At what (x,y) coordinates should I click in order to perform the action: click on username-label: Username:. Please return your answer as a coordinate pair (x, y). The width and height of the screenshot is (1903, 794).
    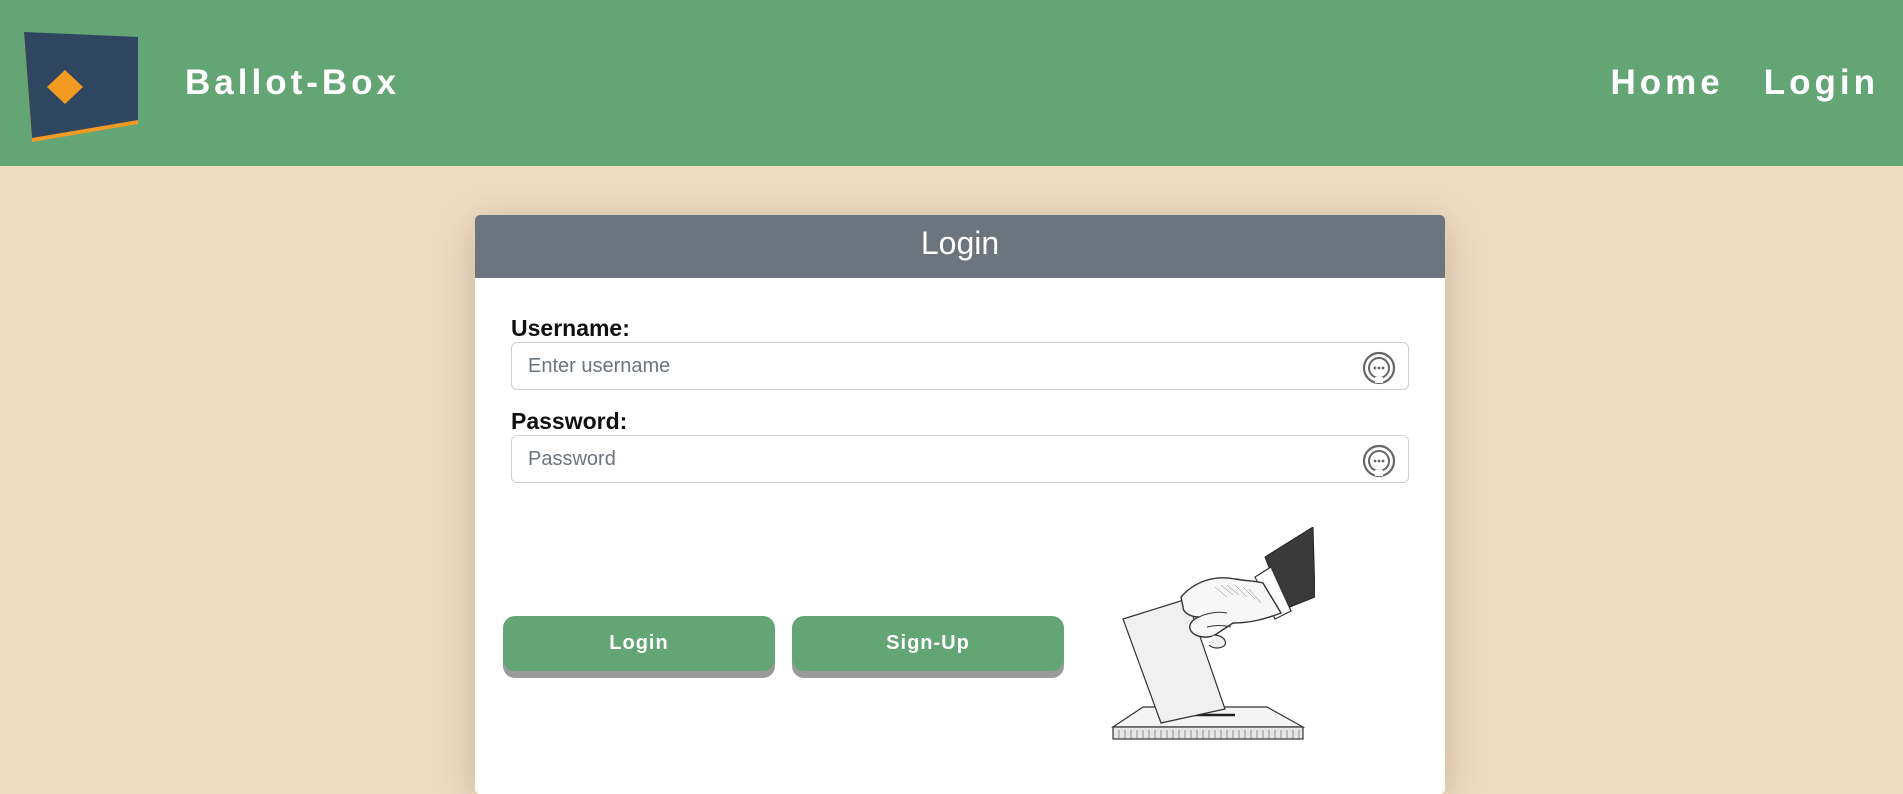
    Looking at the image, I should click on (570, 328).